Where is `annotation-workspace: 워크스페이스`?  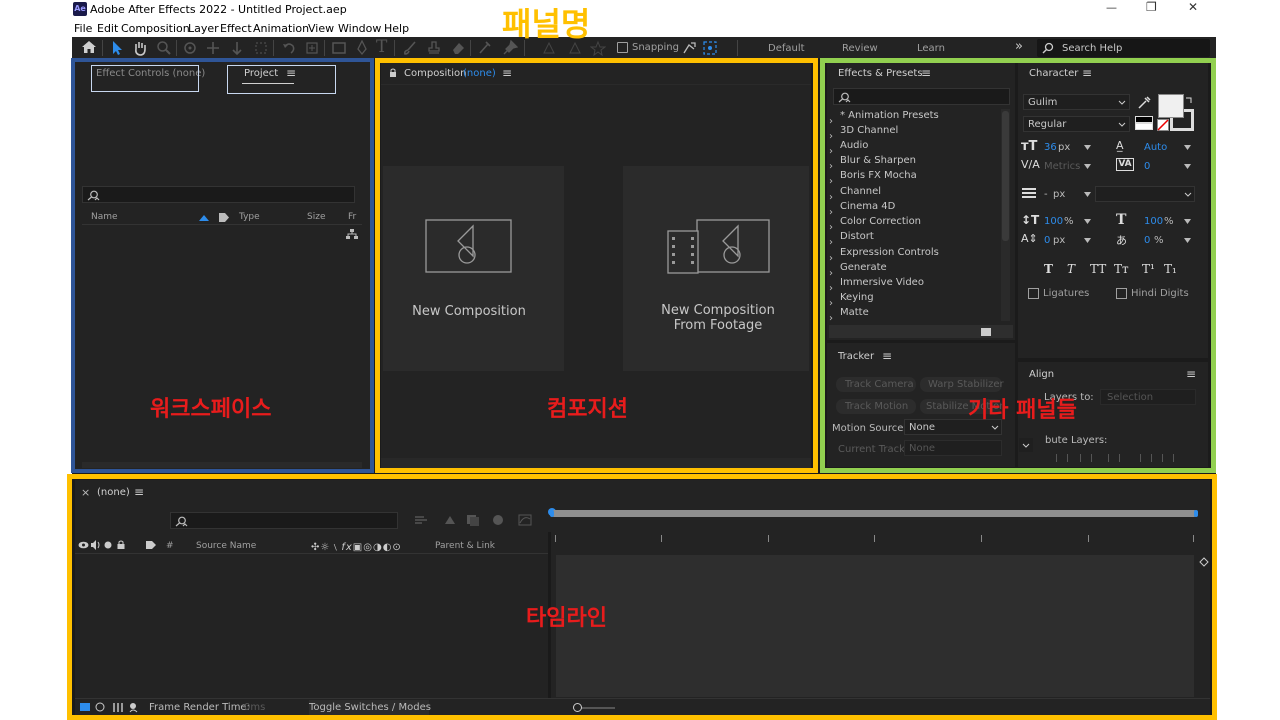 annotation-workspace: 워크스페이스 is located at coordinates (211, 409).